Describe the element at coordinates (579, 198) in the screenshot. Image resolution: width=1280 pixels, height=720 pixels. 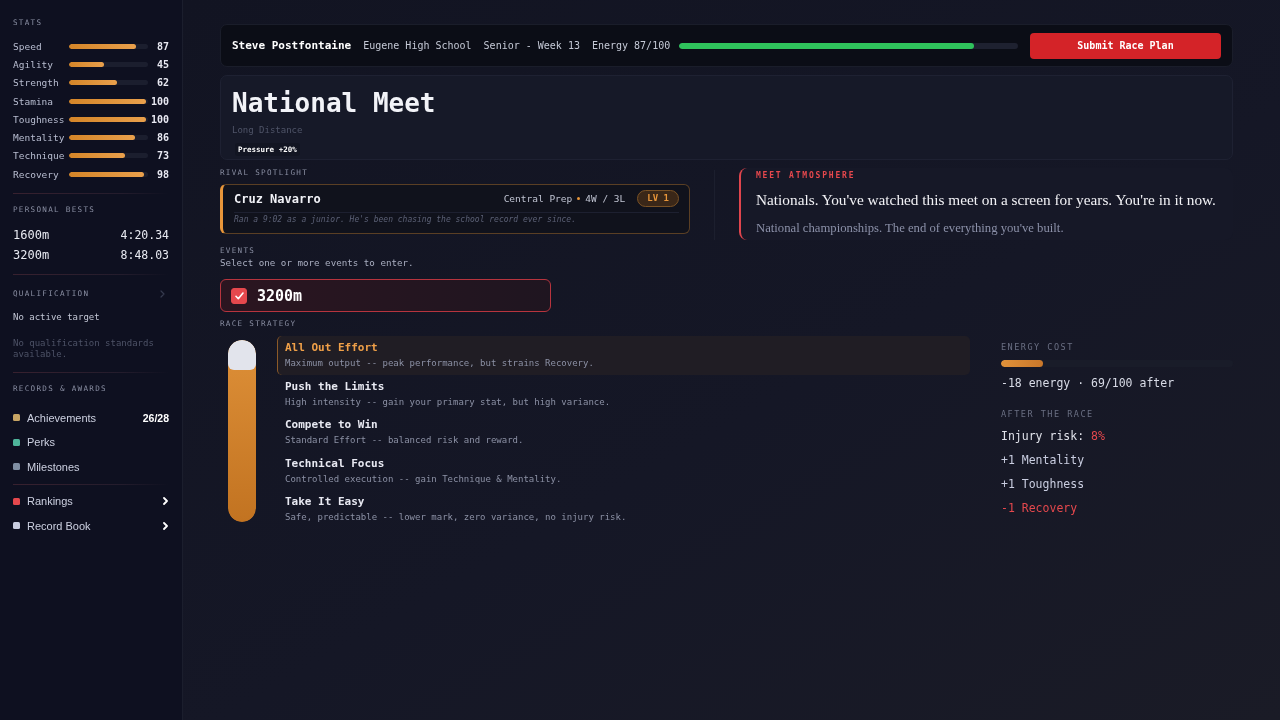
I see `separator-dot-icon` at that location.